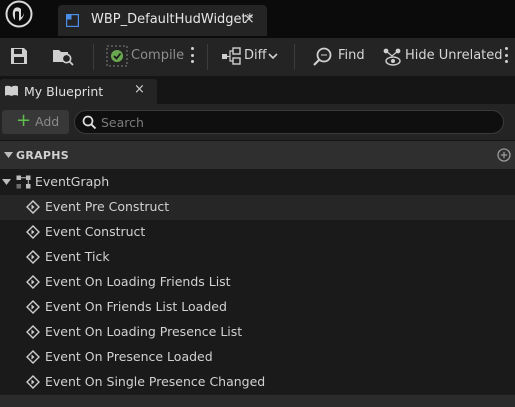 The width and height of the screenshot is (515, 407). Describe the element at coordinates (95, 231) in the screenshot. I see `event-label: Event Construct` at that location.